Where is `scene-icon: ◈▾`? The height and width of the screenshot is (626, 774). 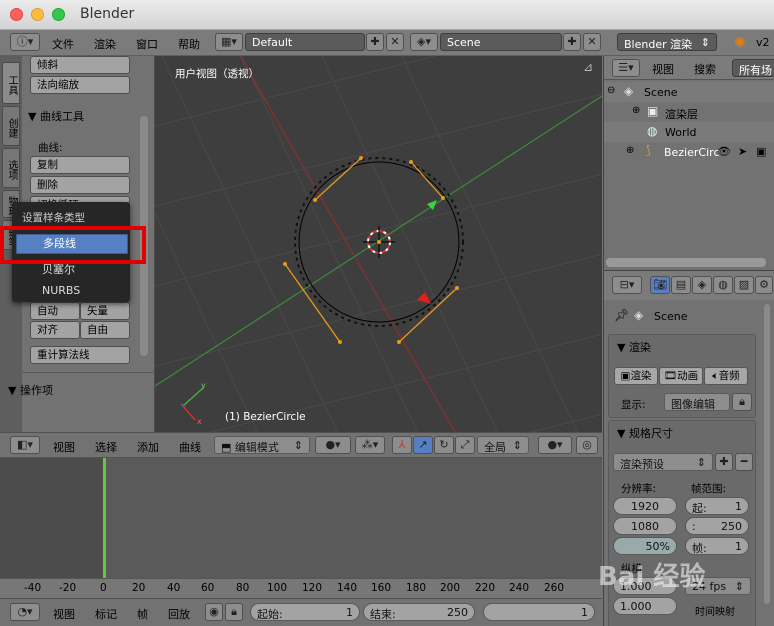
scene-icon: ◈▾ is located at coordinates (424, 42).